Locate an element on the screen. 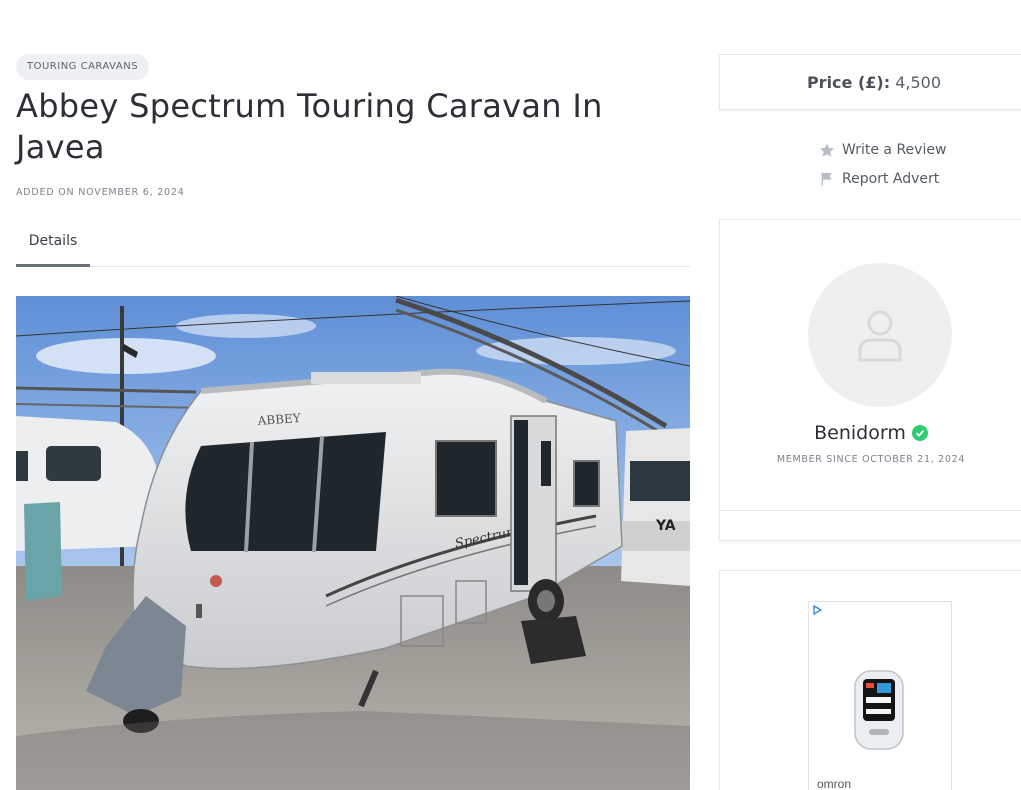 The image size is (1021, 790). write-review-label: Write a Review is located at coordinates (894, 150).